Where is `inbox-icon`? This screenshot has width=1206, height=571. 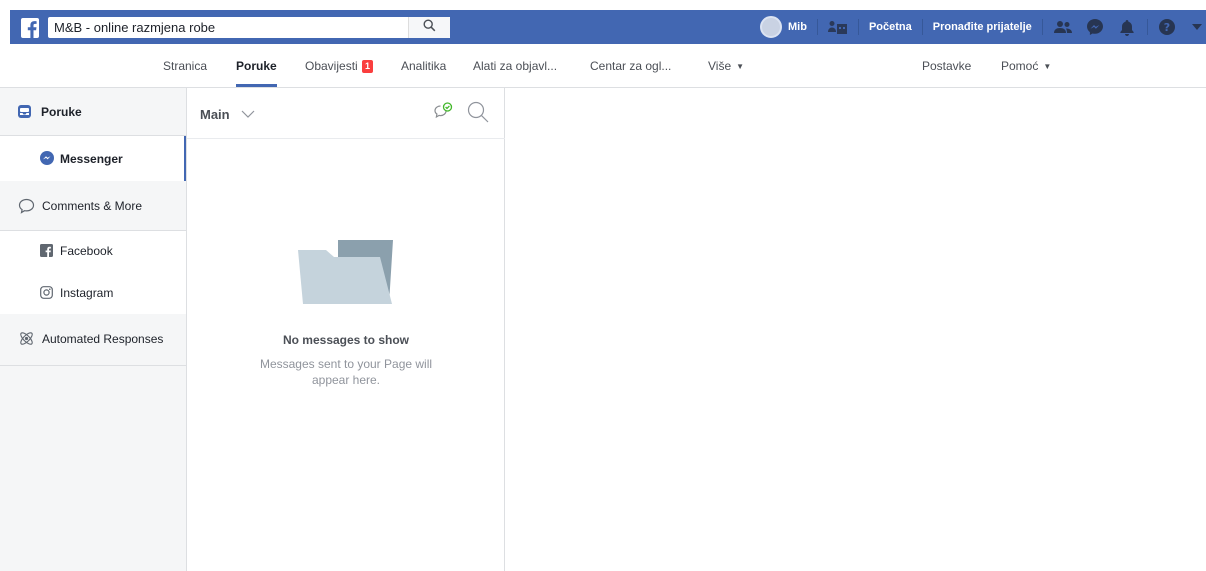
inbox-icon is located at coordinates (24, 111).